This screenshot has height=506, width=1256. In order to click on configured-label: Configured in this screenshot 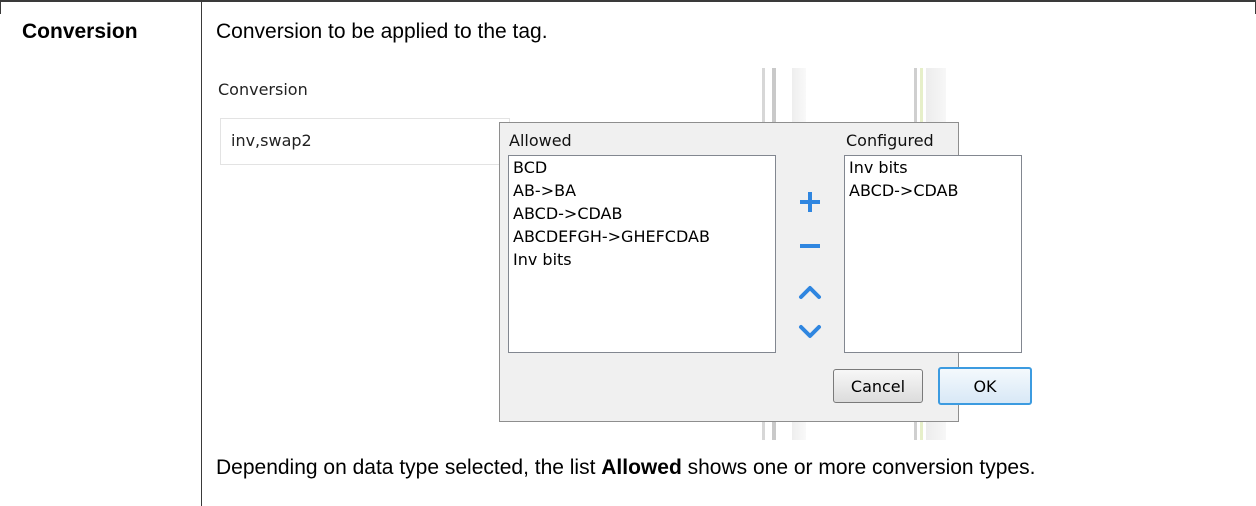, I will do `click(890, 140)`.